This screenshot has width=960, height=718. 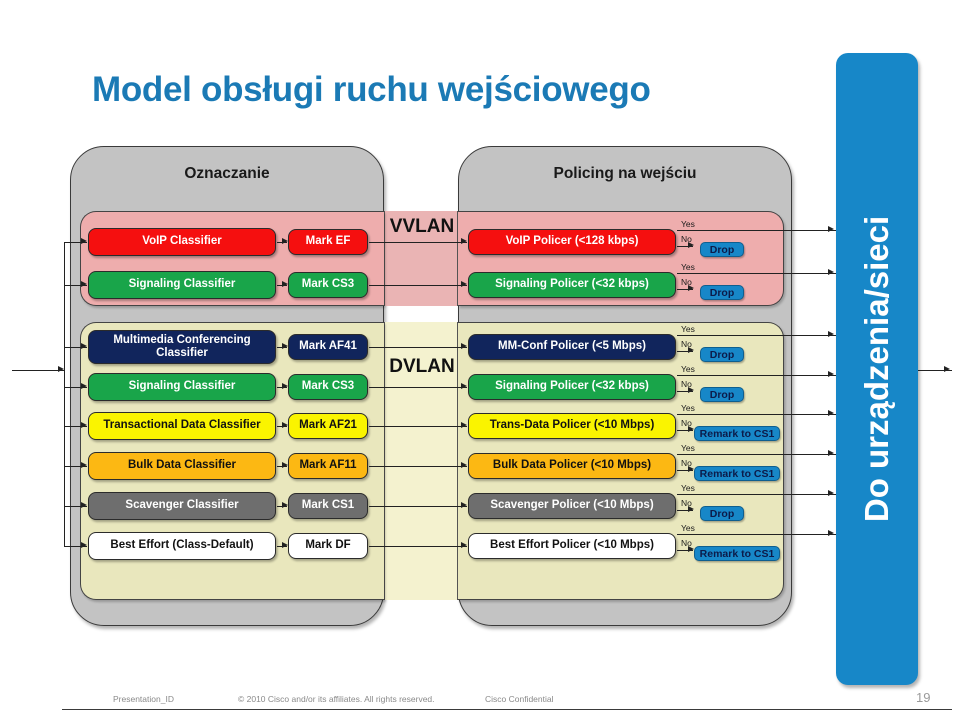 I want to click on policer-box: Best Effort Policer (<10 Mbps), so click(x=572, y=546).